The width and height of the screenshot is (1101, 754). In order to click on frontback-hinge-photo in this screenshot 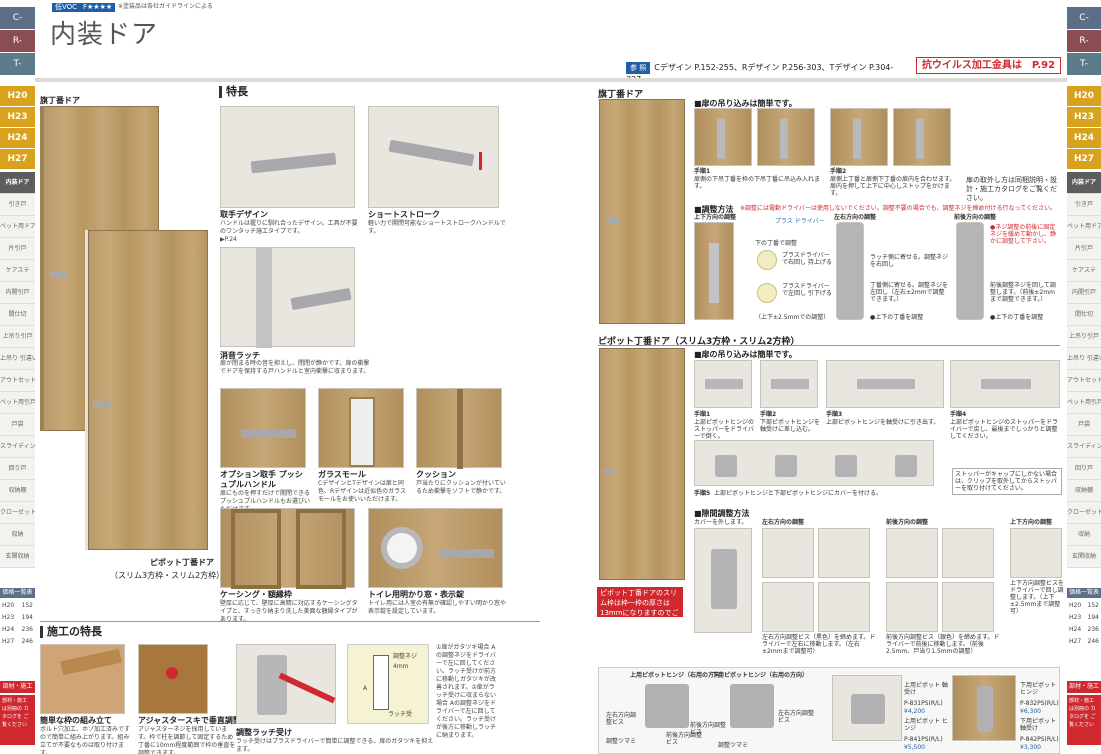, I will do `click(970, 271)`.